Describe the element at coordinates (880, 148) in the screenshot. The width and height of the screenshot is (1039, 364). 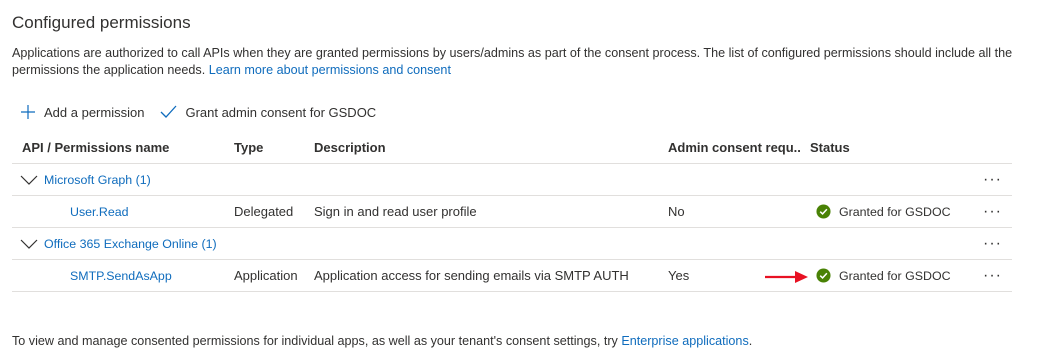
I see `column-header-status: Status` at that location.